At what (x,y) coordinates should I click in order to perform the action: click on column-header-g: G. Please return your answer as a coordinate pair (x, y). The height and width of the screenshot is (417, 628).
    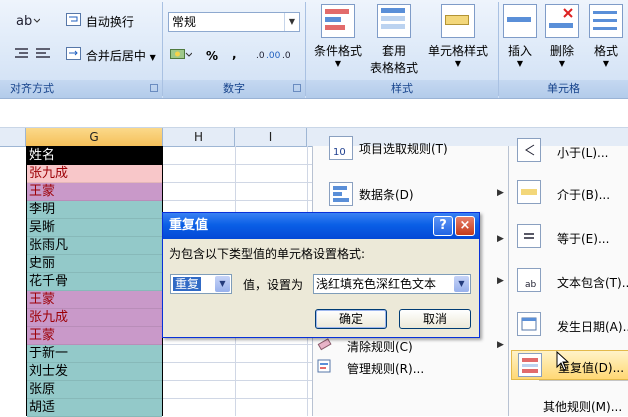
    Looking at the image, I should click on (94, 137).